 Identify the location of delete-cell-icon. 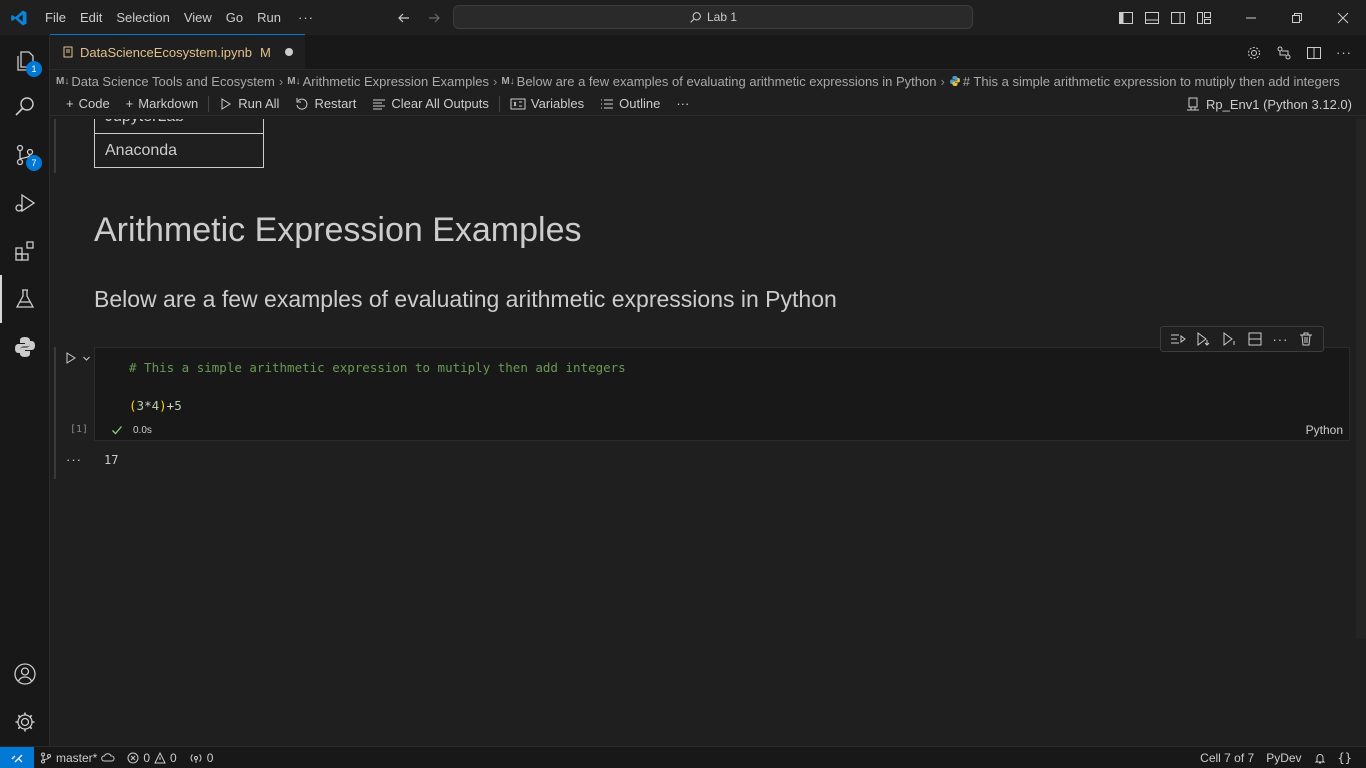
(1306, 339).